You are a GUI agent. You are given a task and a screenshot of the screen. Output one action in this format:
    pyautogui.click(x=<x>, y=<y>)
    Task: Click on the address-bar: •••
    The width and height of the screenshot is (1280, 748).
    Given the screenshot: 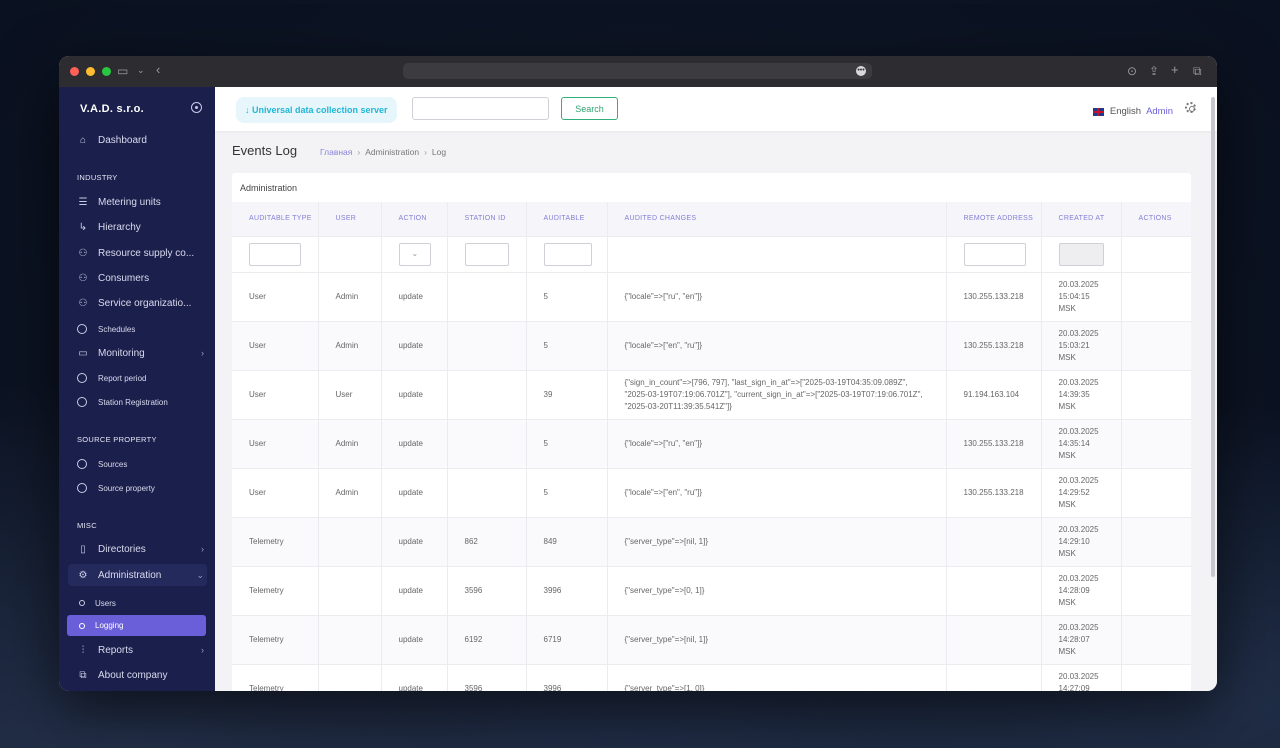 What is the action you would take?
    pyautogui.click(x=637, y=71)
    